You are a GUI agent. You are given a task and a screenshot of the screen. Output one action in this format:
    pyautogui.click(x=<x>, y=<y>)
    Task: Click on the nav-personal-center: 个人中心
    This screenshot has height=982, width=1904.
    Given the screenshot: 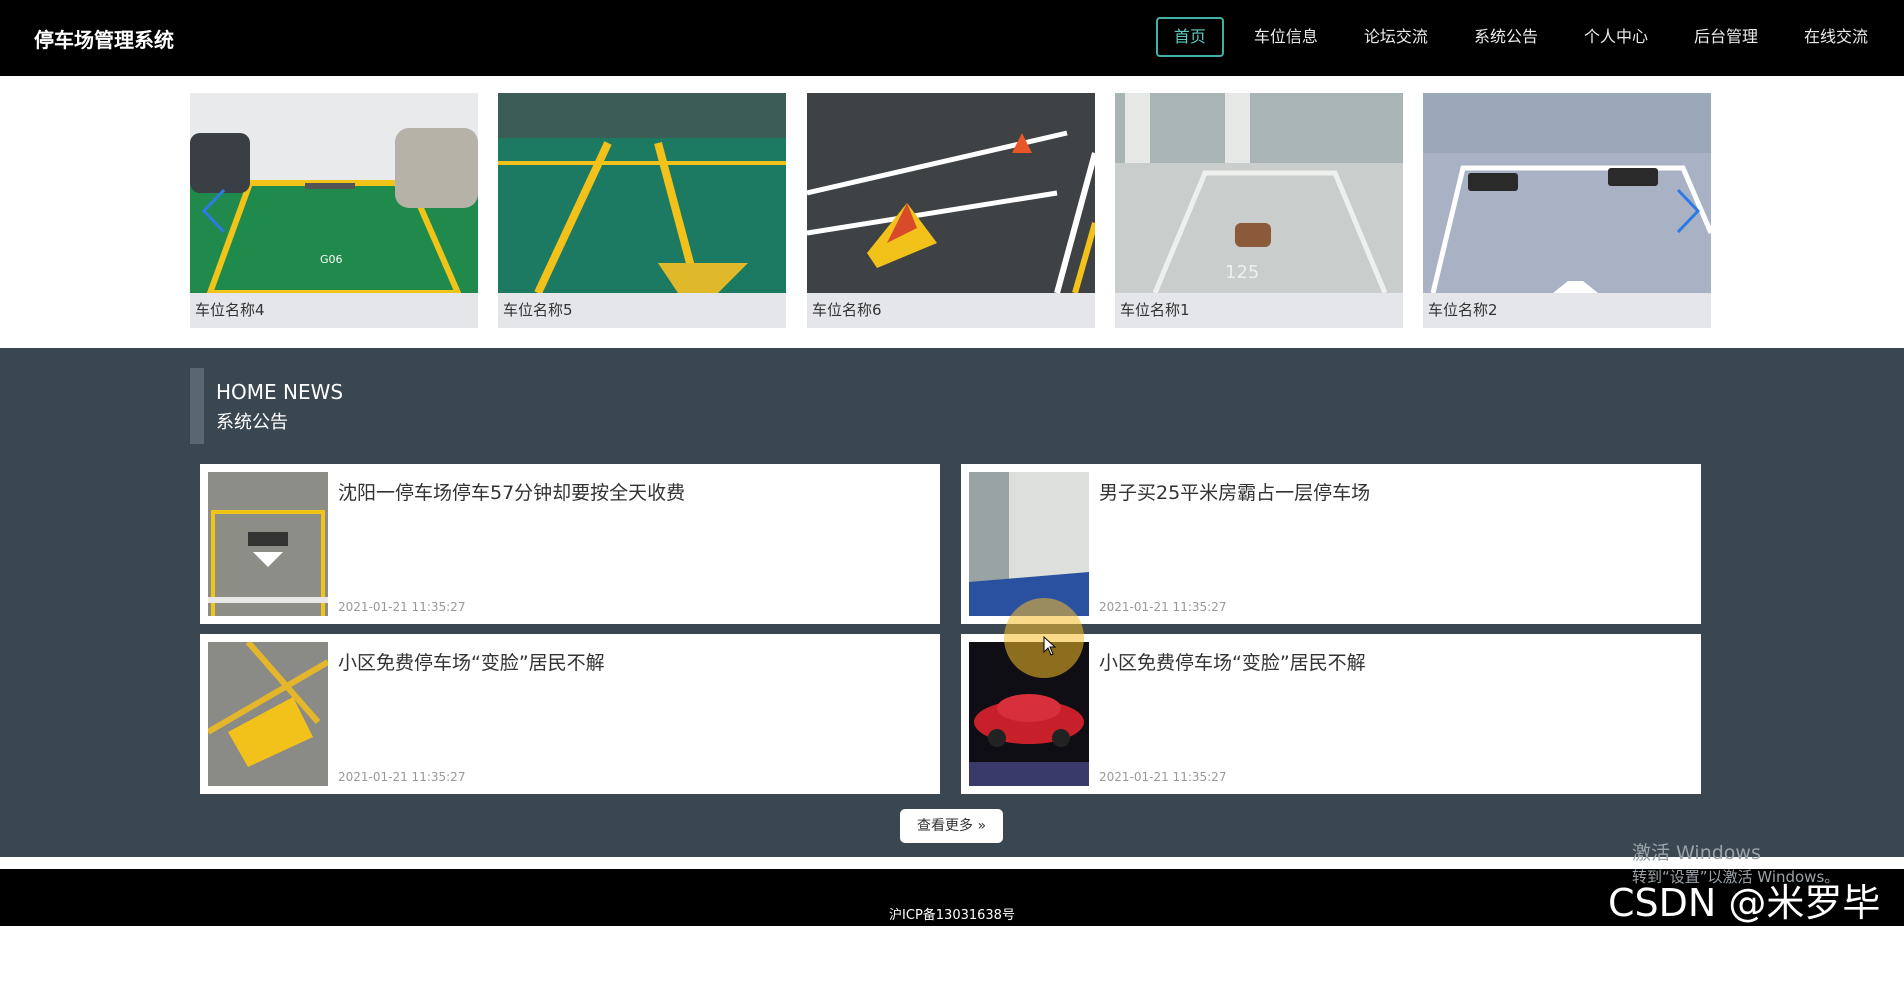 What is the action you would take?
    pyautogui.click(x=1616, y=37)
    